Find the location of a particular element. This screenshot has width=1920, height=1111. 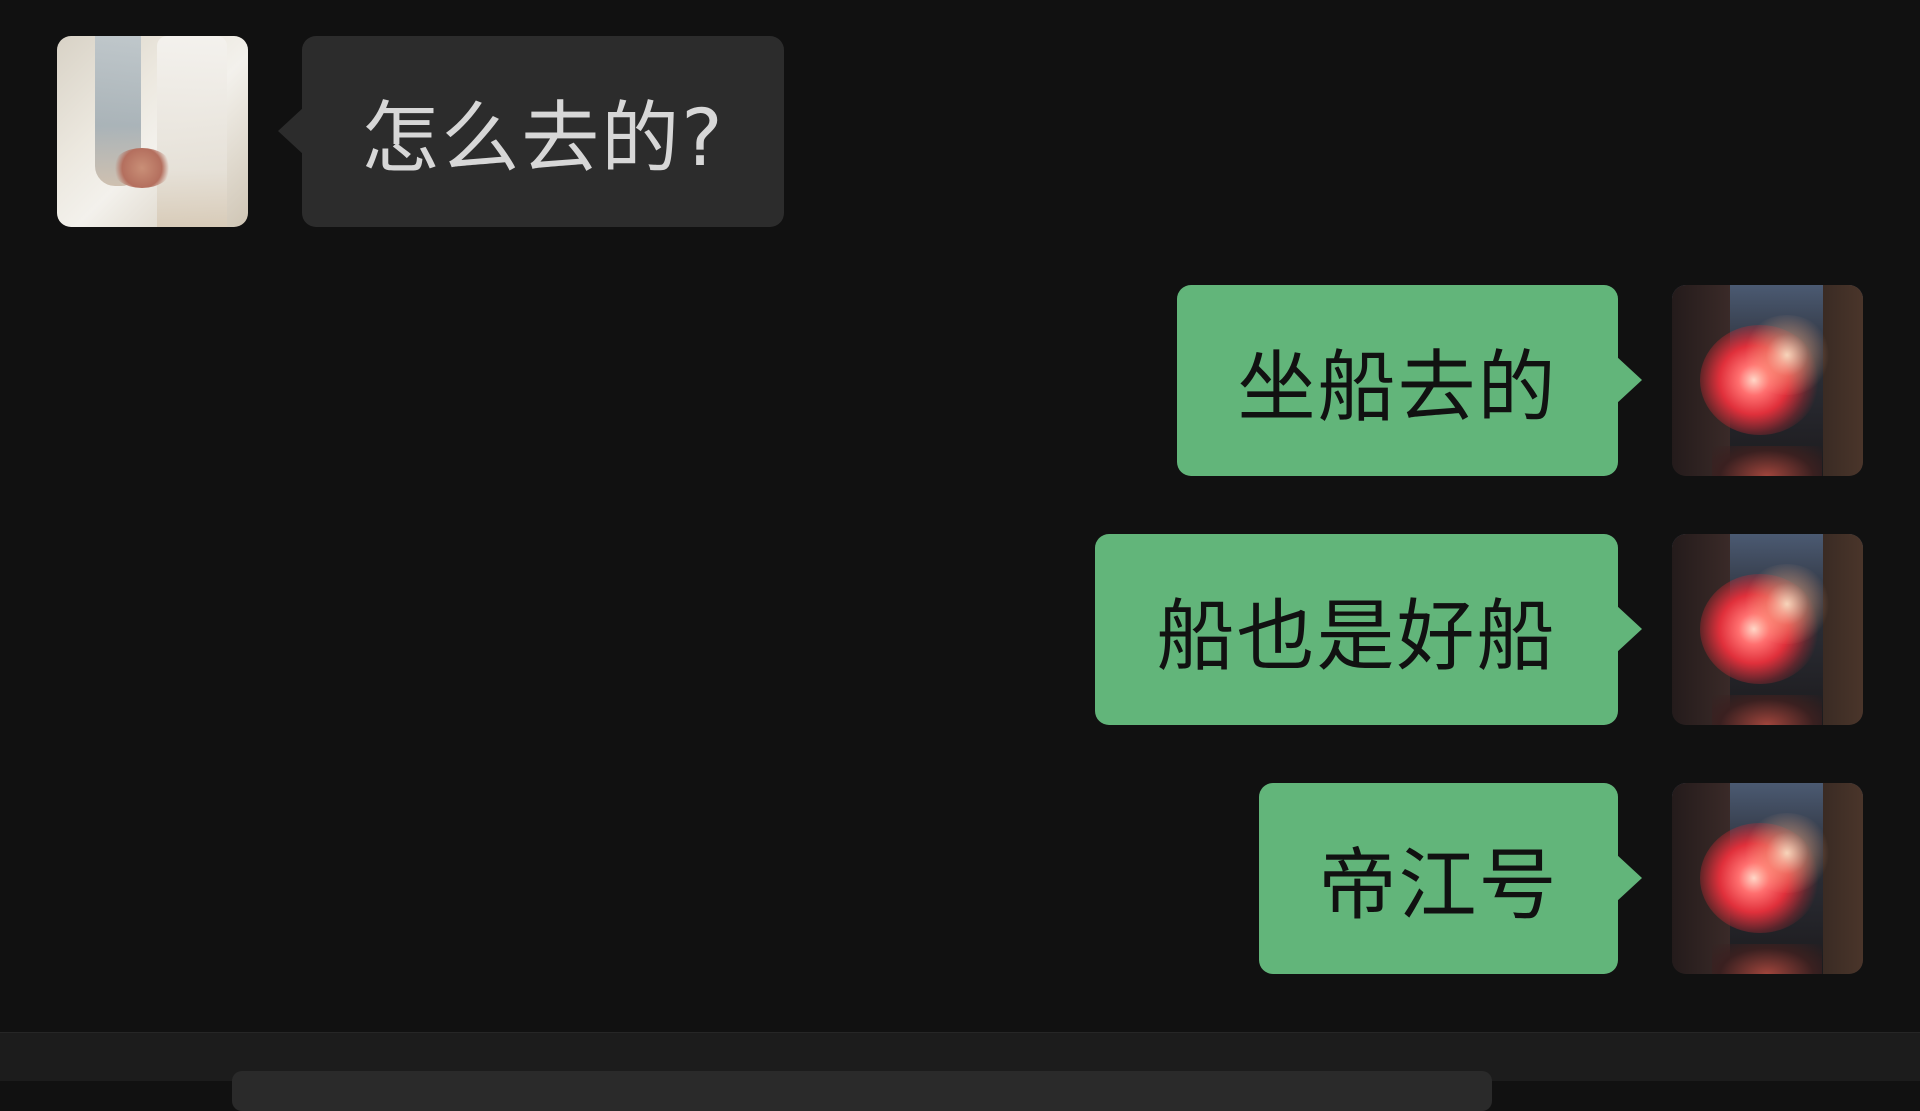

input-toolbar is located at coordinates (960, 1071).